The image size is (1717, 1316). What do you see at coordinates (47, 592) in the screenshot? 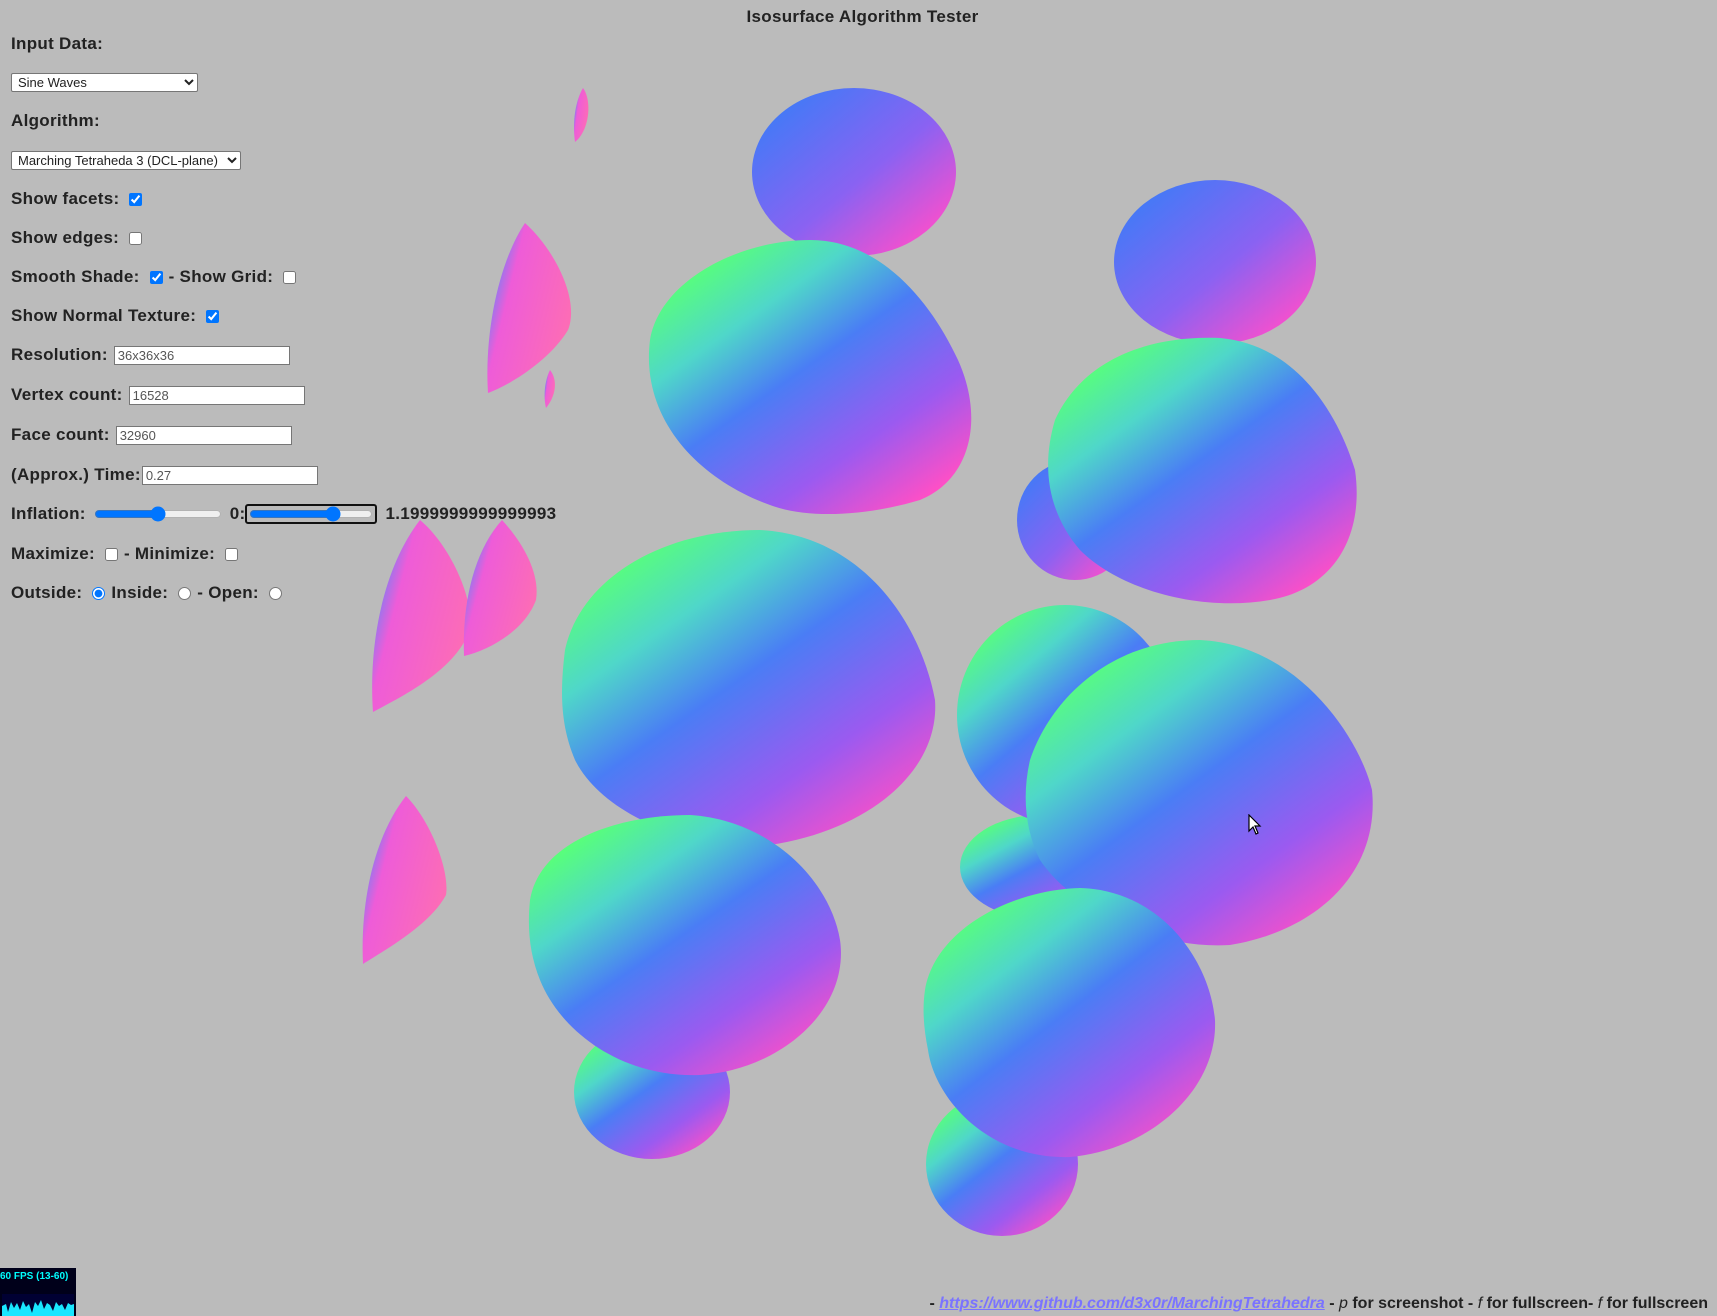
I see `outside-label: Outside:` at bounding box center [47, 592].